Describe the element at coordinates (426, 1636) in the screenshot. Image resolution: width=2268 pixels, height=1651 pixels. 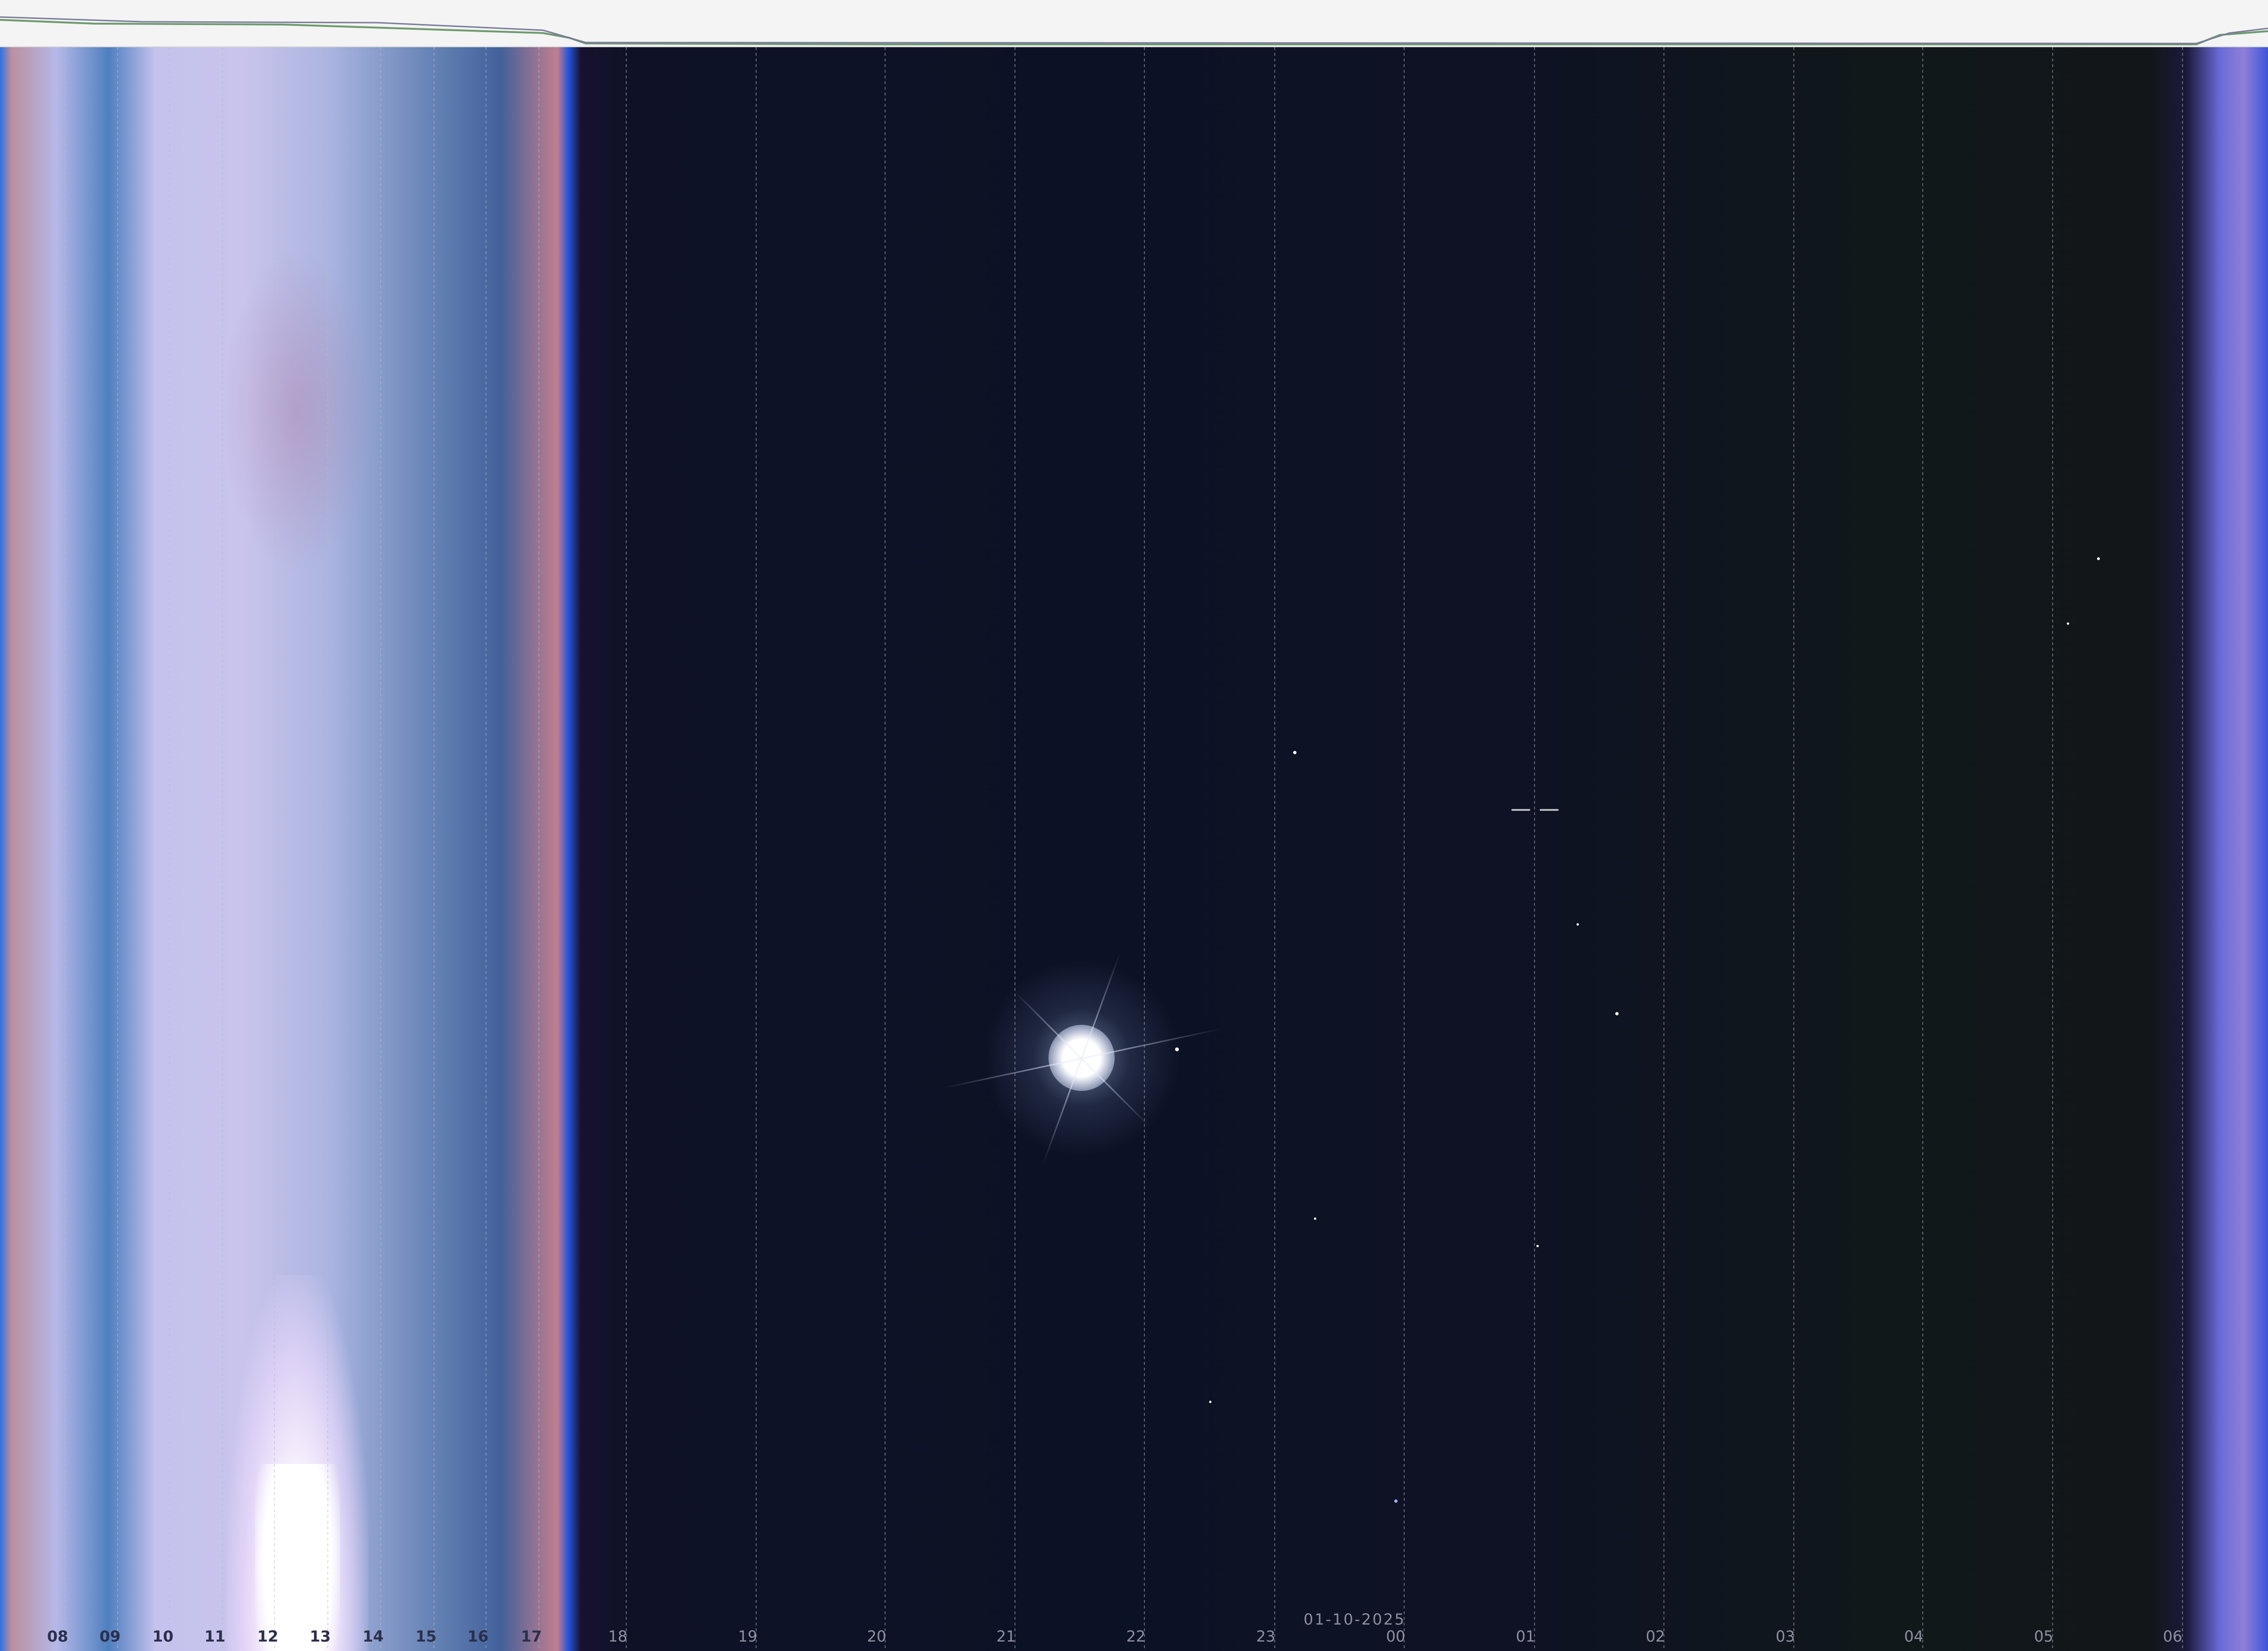
I see `hour-label: 15` at that location.